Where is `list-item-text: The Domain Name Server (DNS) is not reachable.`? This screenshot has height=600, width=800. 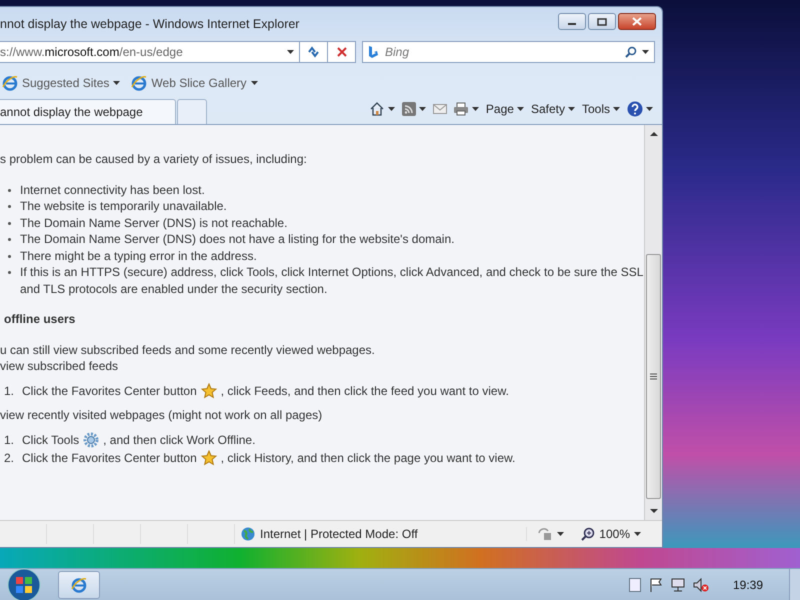 list-item-text: The Domain Name Server (DNS) is not reachable. is located at coordinates (154, 222).